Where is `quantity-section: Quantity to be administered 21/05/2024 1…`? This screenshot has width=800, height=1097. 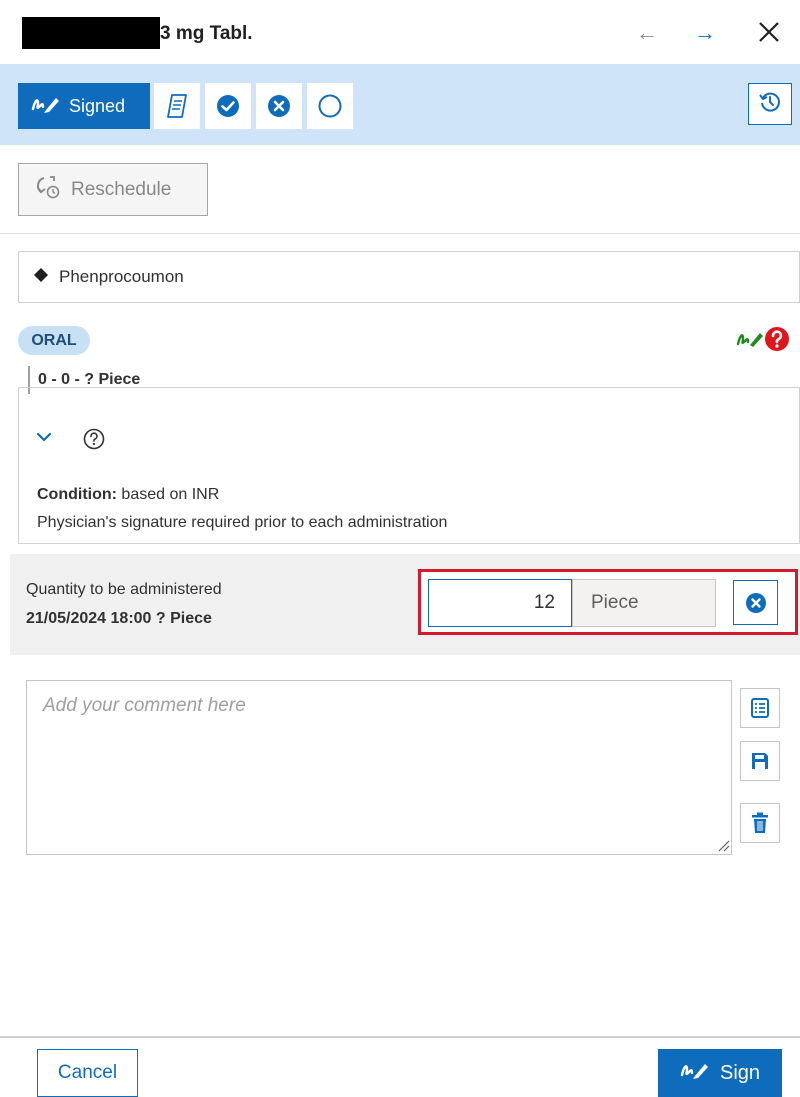
quantity-section: Quantity to be administered 21/05/2024 1… is located at coordinates (405, 604).